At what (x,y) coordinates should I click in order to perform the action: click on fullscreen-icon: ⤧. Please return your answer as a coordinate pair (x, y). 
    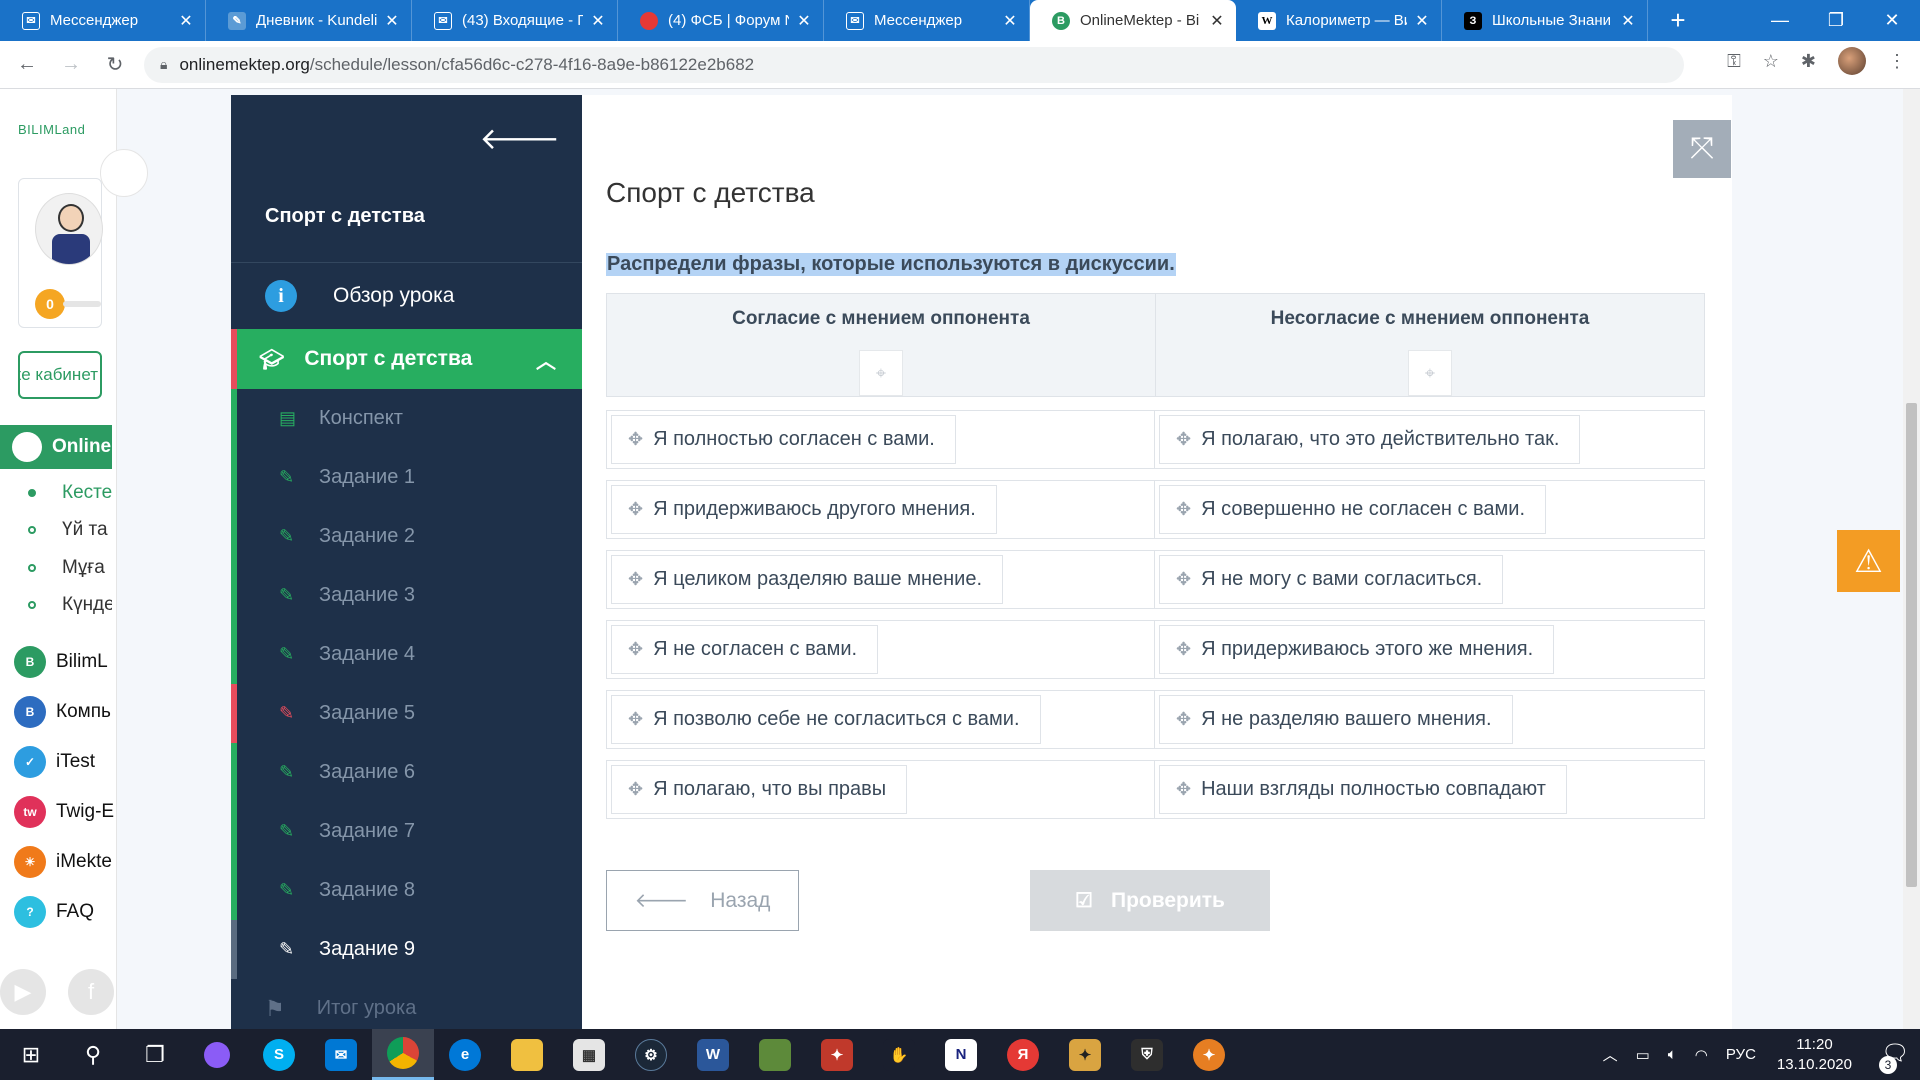
    Looking at the image, I should click on (1702, 149).